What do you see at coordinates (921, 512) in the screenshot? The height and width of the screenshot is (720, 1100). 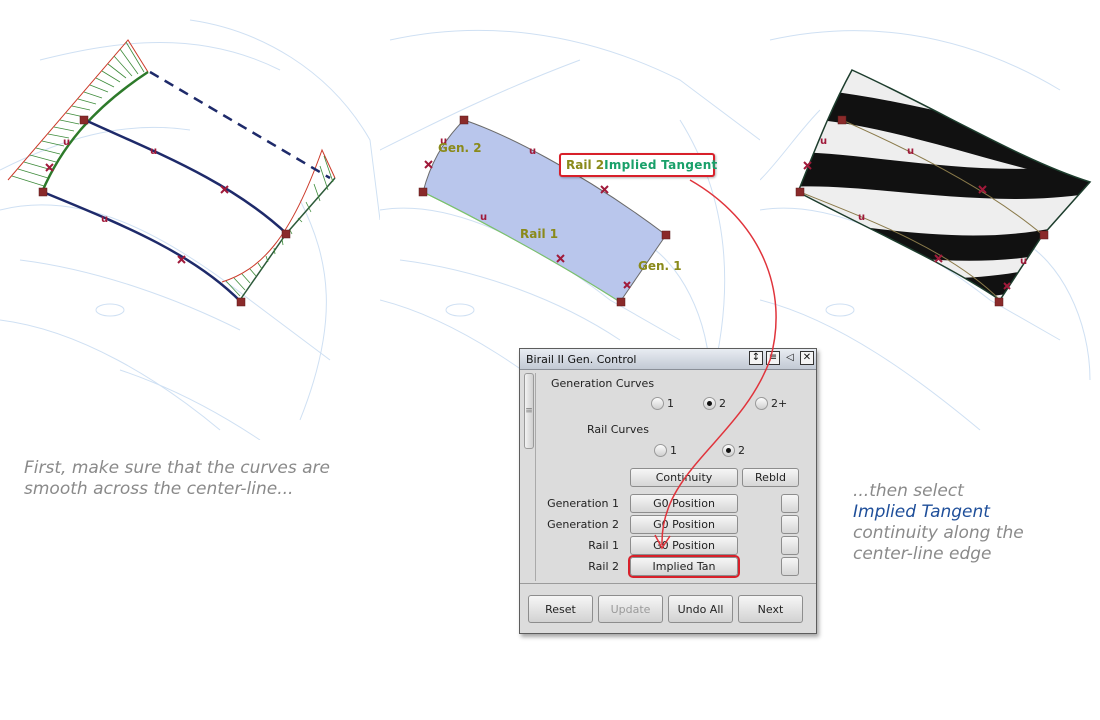 I see `caption-right-accent: Implied Tangent` at bounding box center [921, 512].